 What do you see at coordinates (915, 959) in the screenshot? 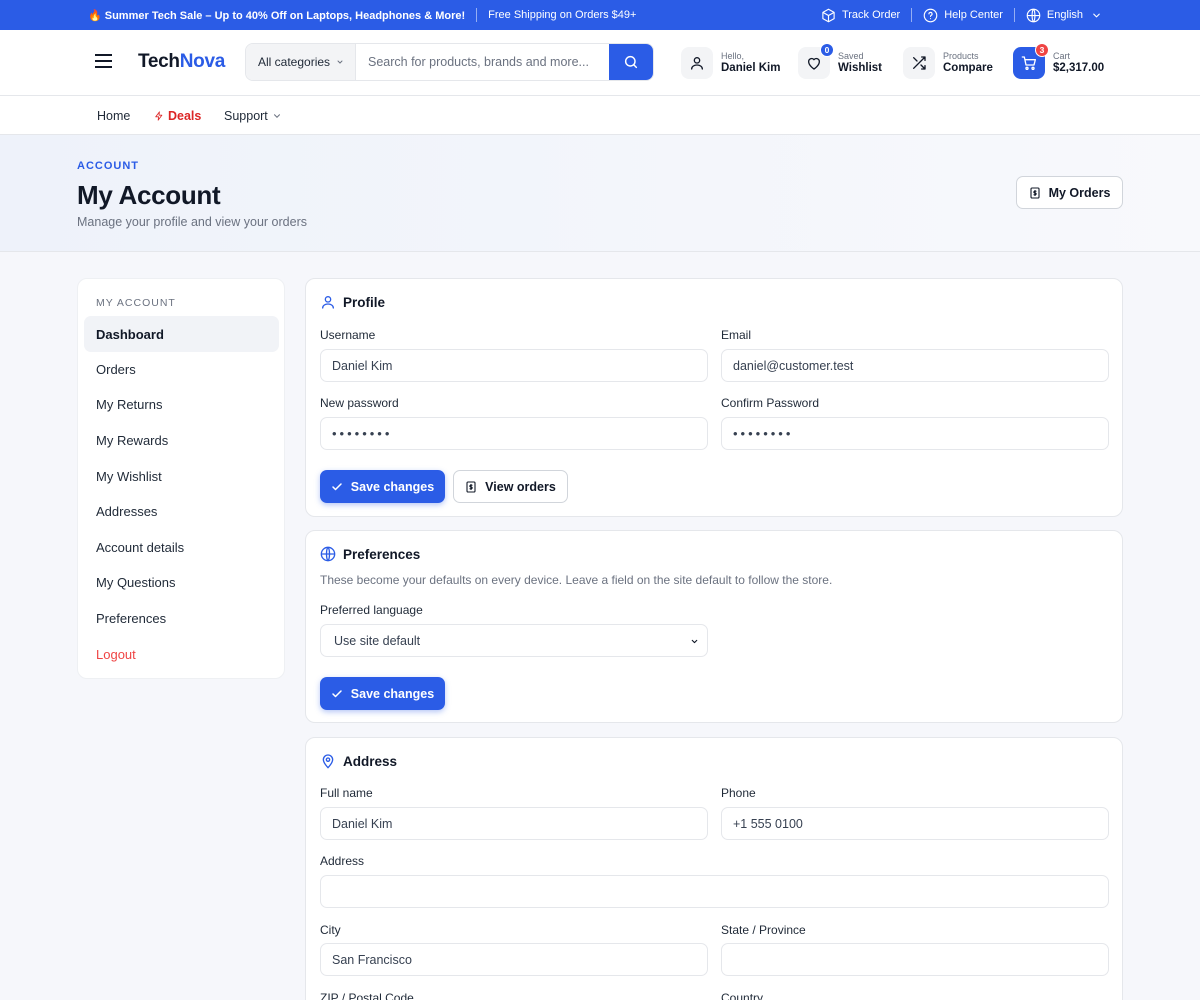
I see `state-input` at bounding box center [915, 959].